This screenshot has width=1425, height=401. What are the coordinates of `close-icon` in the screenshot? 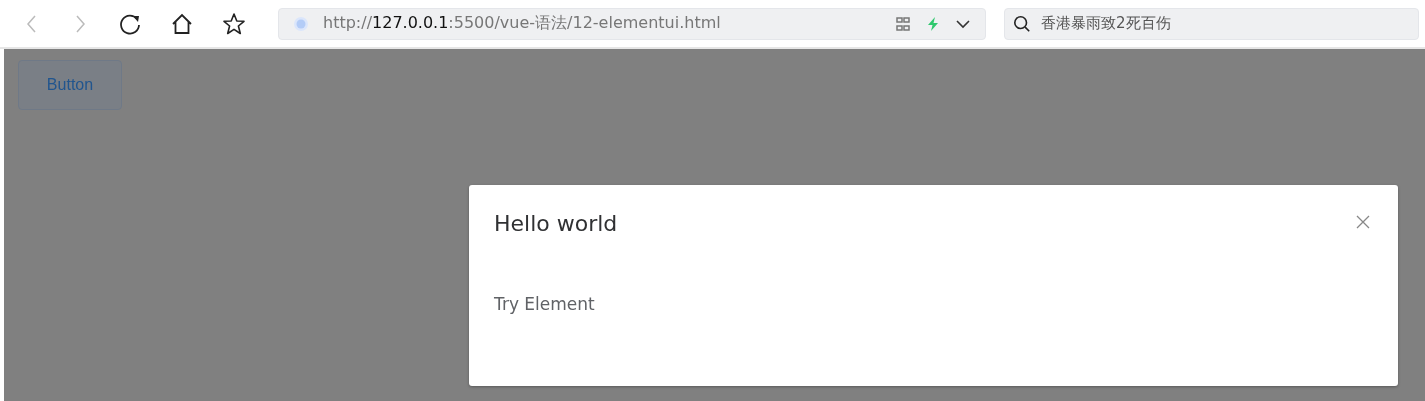 It's located at (1363, 222).